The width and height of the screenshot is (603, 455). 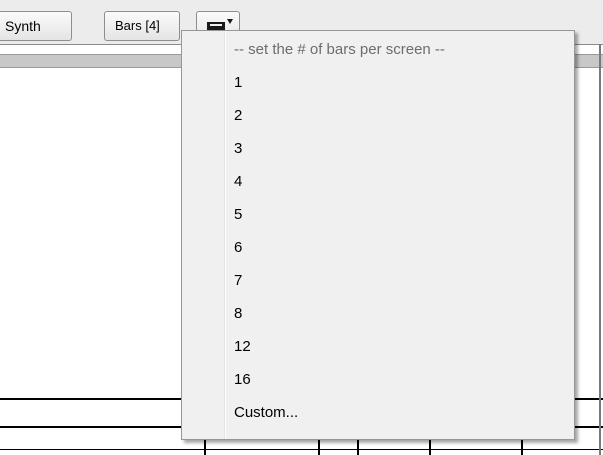 I want to click on menu-item-6: 6, so click(x=238, y=248).